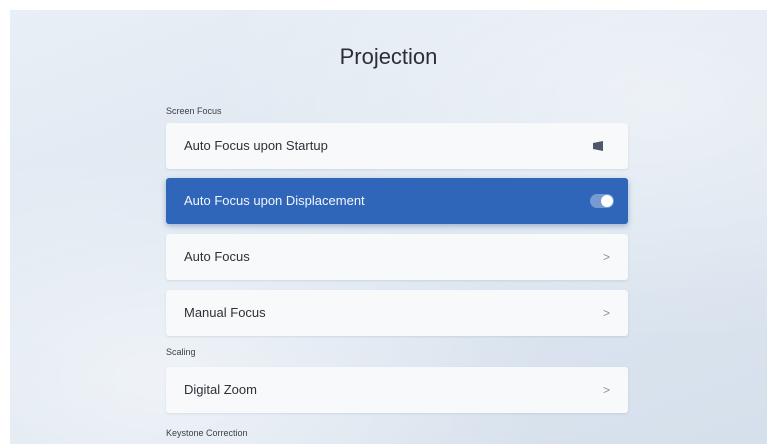 This screenshot has height=444, width=777. What do you see at coordinates (397, 313) in the screenshot?
I see `manual-focus-row: Manual Focus >` at bounding box center [397, 313].